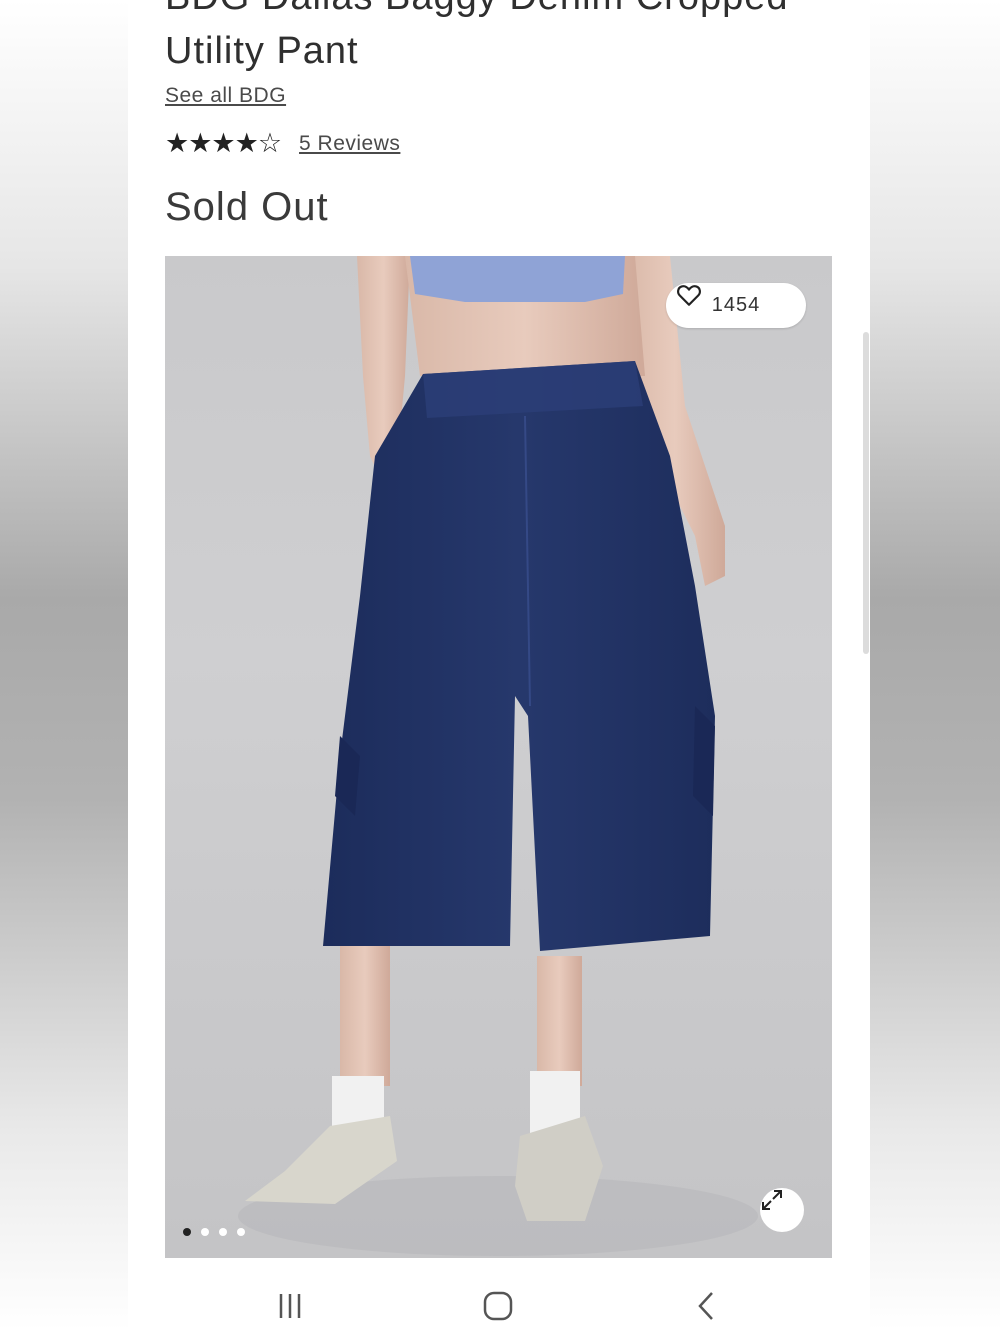 This screenshot has width=1000, height=1330. I want to click on system-navigation-bar, so click(499, 1299).